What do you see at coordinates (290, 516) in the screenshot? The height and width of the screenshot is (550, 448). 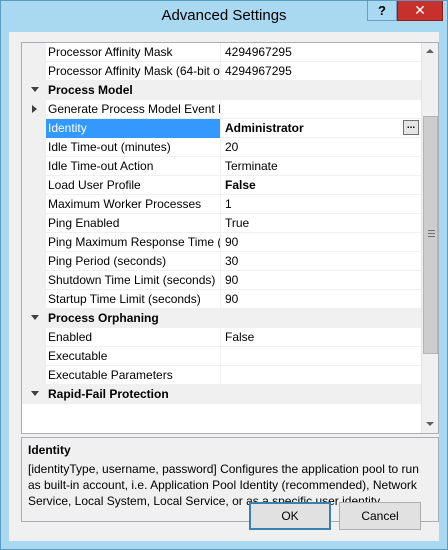 I see `ok-button: OK` at bounding box center [290, 516].